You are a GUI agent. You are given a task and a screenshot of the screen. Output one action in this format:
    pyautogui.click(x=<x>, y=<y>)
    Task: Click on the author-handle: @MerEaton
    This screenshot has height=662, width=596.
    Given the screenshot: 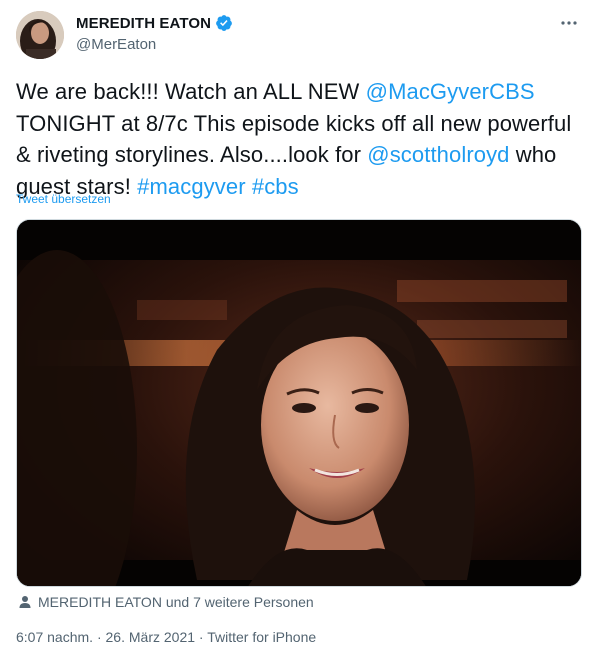 What is the action you would take?
    pyautogui.click(x=116, y=44)
    